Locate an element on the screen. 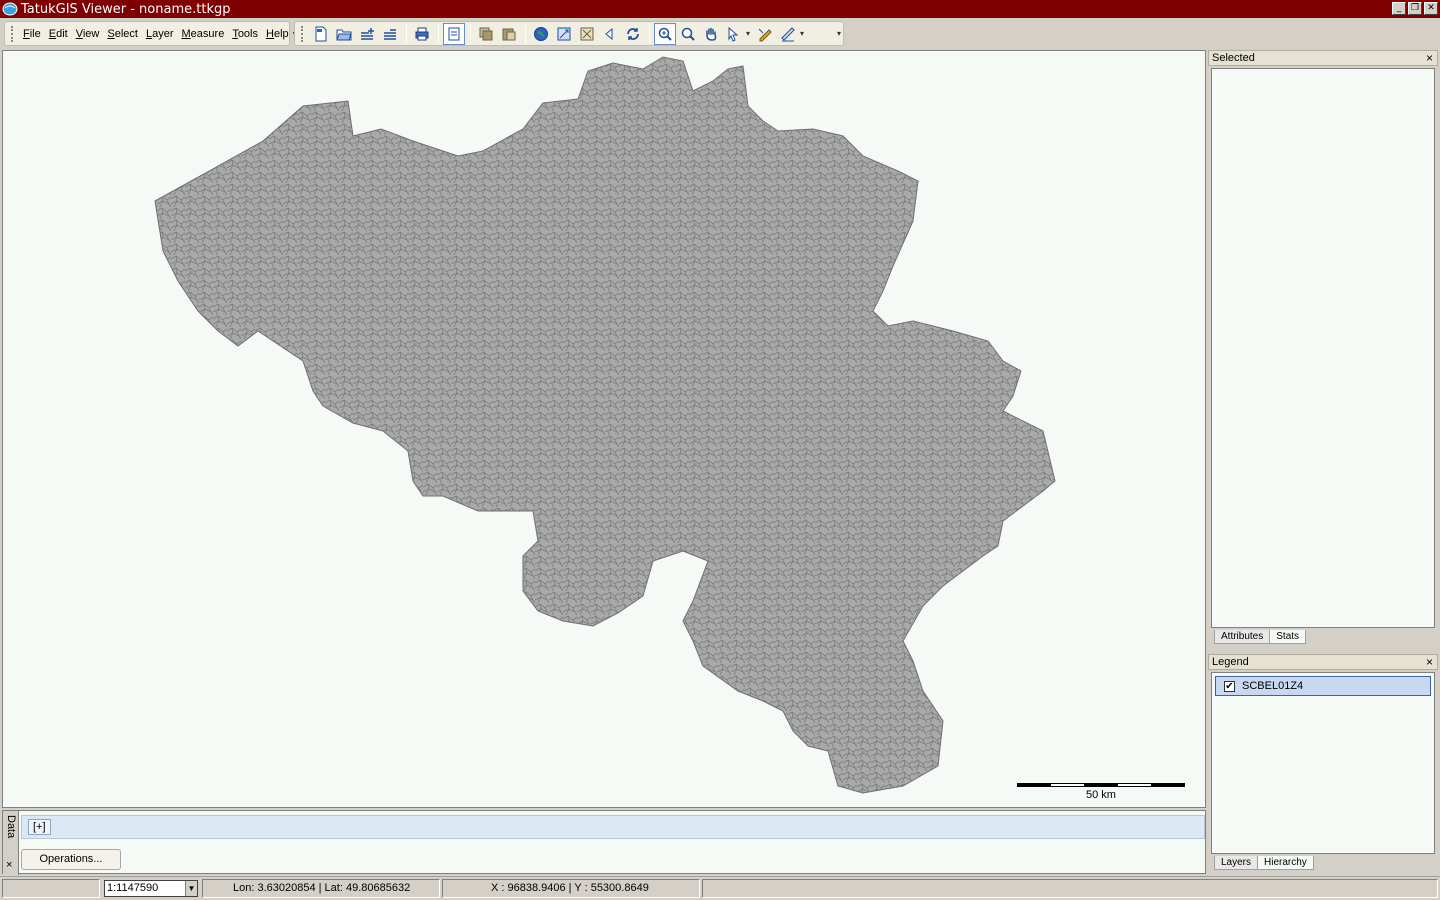 The image size is (1440, 900). back-button is located at coordinates (610, 34).